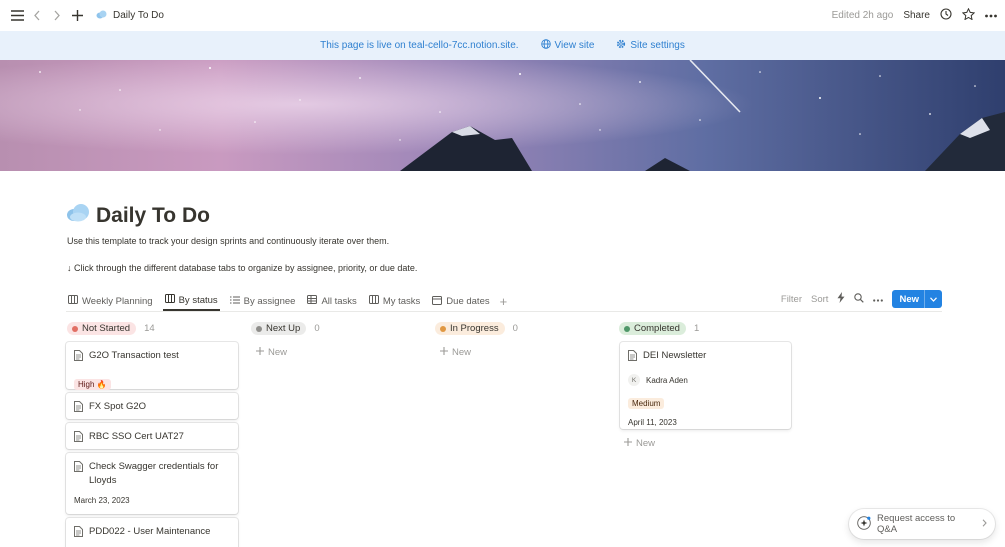 The image size is (1005, 547). I want to click on tab-my-tasks: My tasks, so click(394, 301).